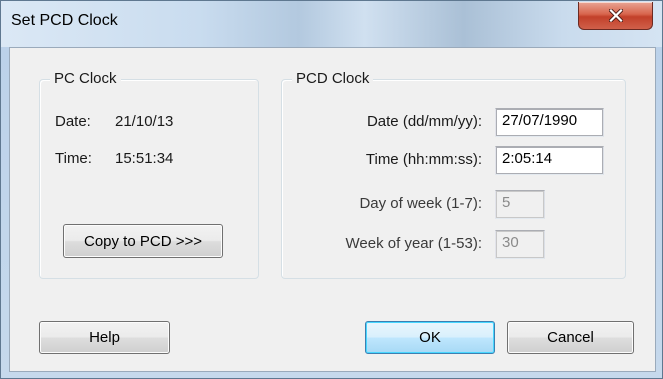  Describe the element at coordinates (520, 204) in the screenshot. I see `pcd-day-of-week-input: 5` at that location.